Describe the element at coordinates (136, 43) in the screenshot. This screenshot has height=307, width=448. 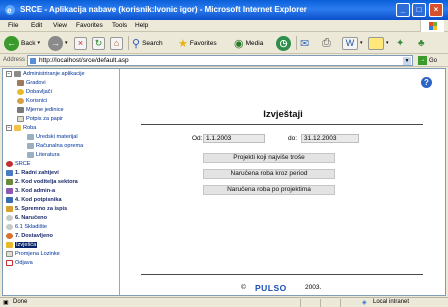
I see `search-icon: ⚲` at that location.